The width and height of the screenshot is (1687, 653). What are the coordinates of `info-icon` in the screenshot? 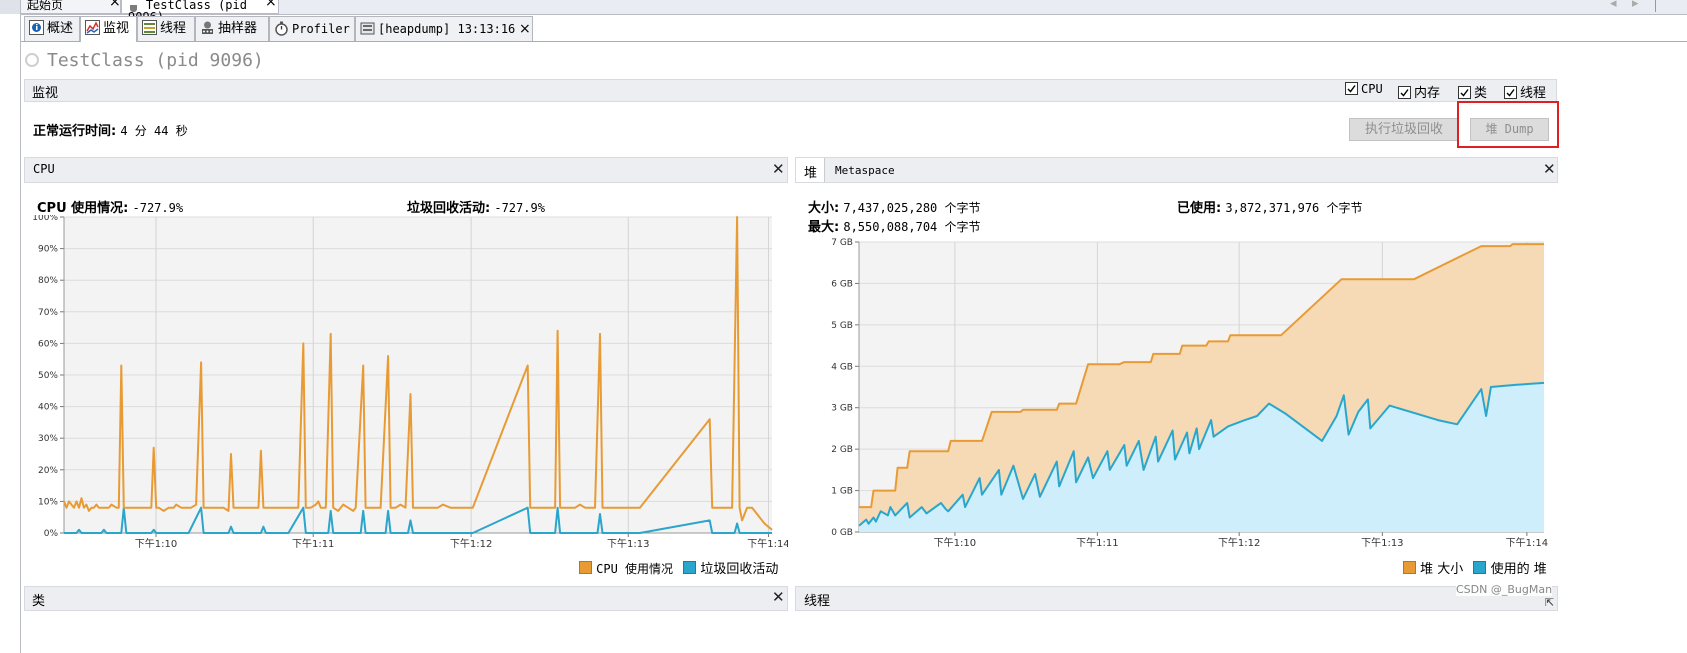 It's located at (36, 27).